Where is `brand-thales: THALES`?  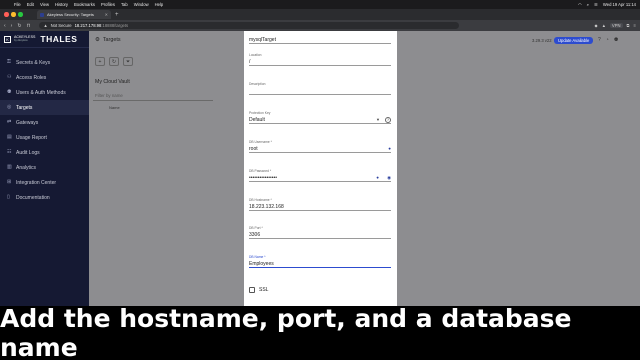
brand-thales: THALES is located at coordinates (59, 39).